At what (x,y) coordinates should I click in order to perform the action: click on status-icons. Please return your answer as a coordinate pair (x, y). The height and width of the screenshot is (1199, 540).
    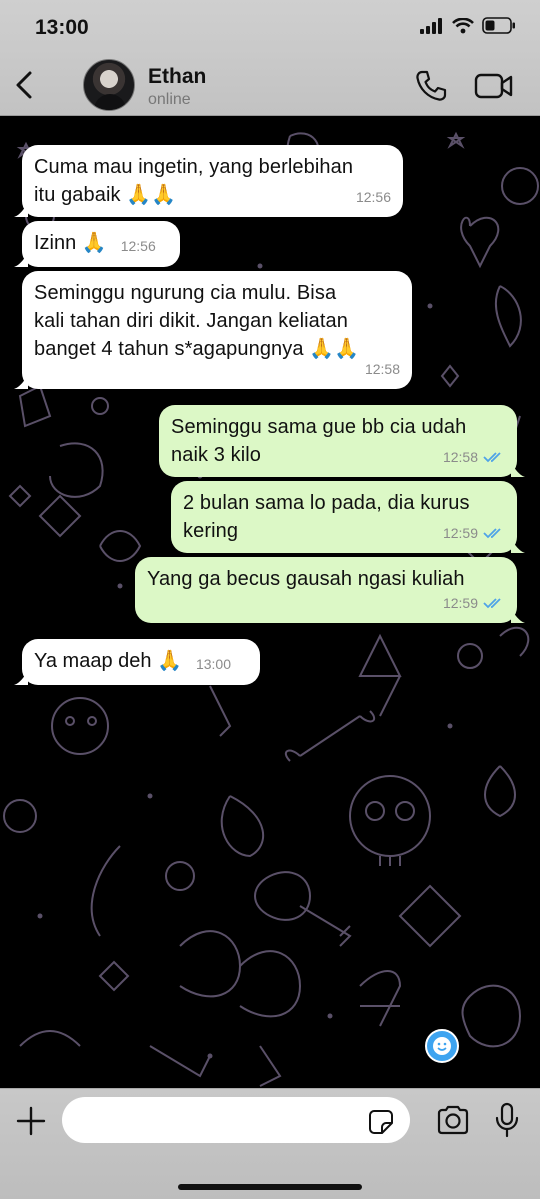
    Looking at the image, I should click on (468, 25).